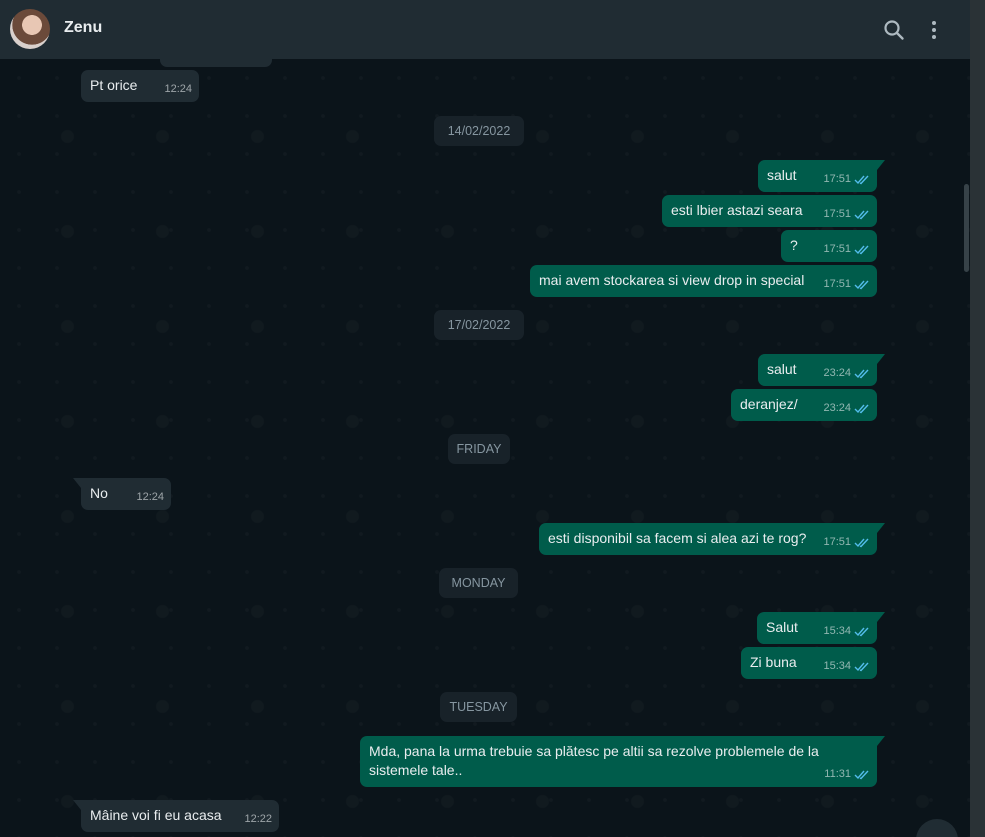  What do you see at coordinates (737, 210) in the screenshot?
I see `message-text: esti lbier astazi seara` at bounding box center [737, 210].